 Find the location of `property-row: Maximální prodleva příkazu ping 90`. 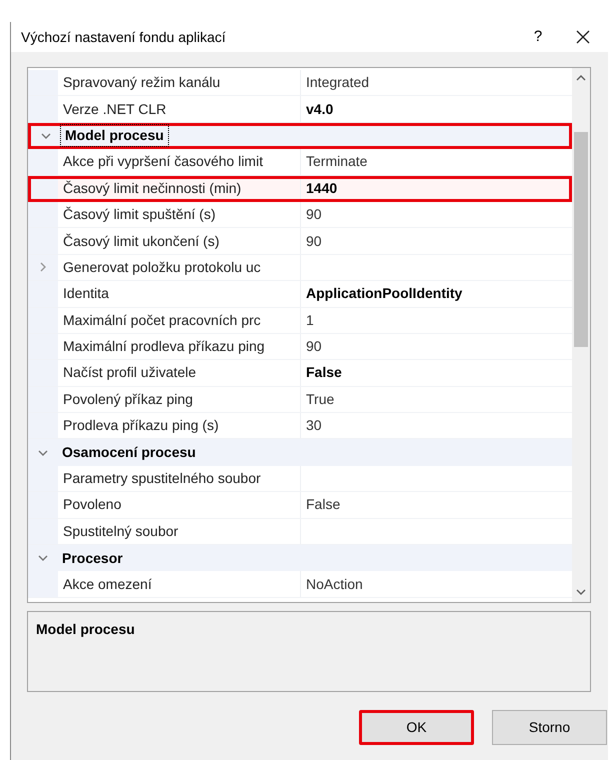

property-row: Maximální prodleva příkazu ping 90 is located at coordinates (300, 347).